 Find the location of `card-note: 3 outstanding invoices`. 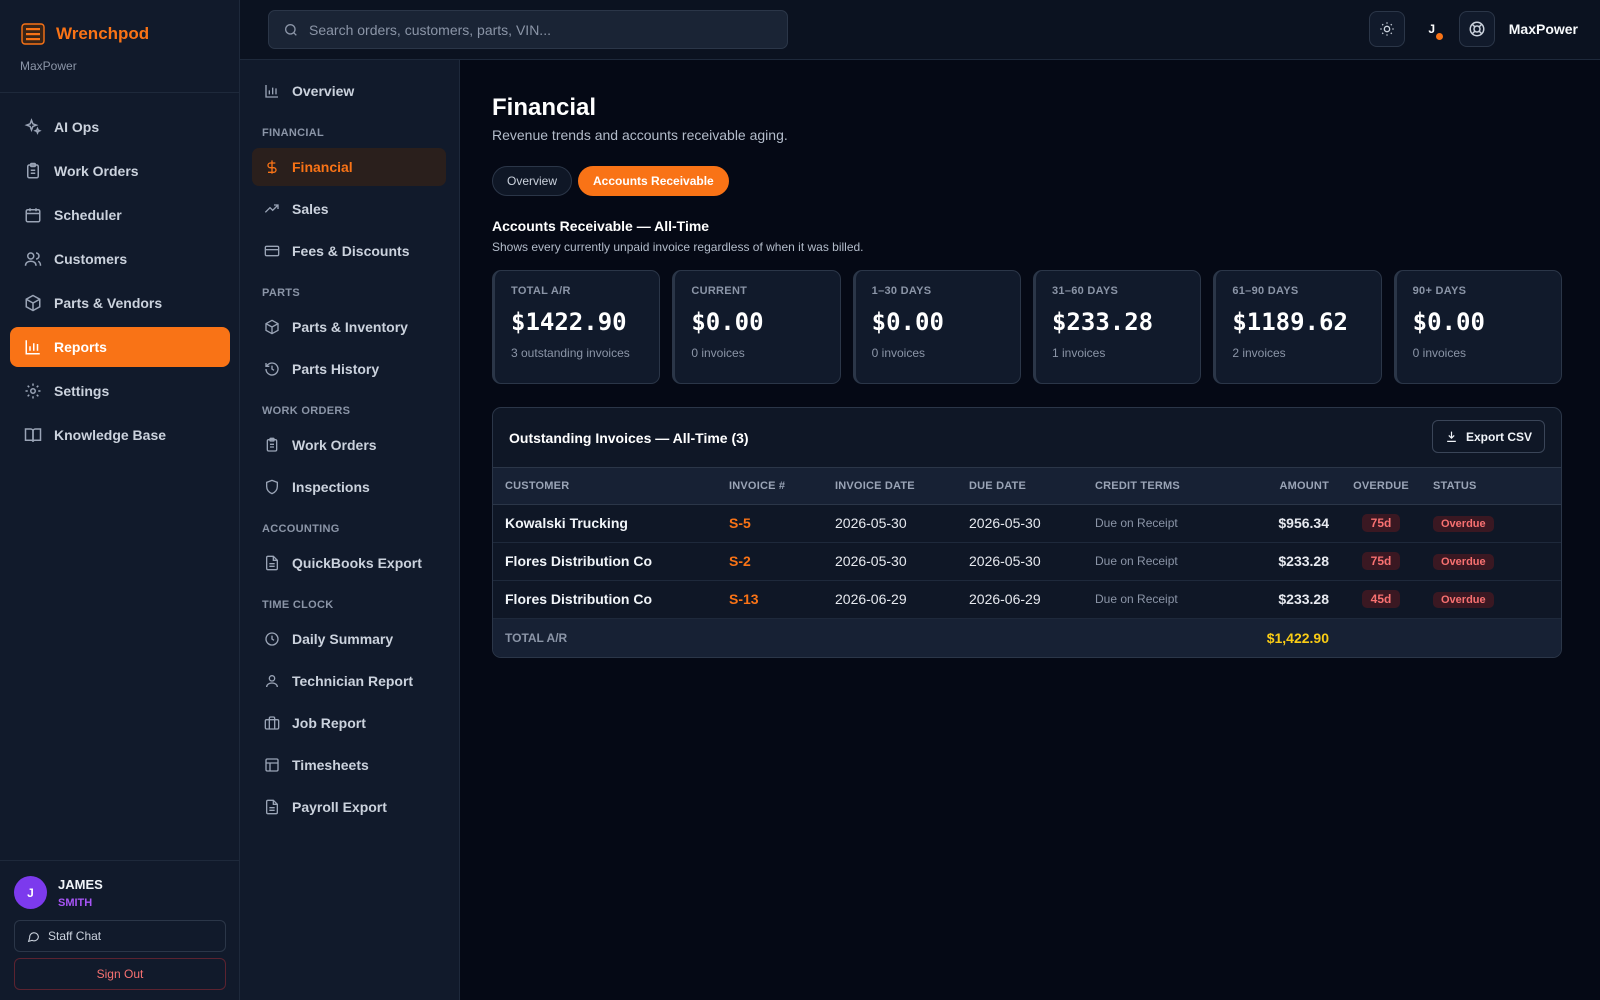

card-note: 3 outstanding invoices is located at coordinates (570, 353).